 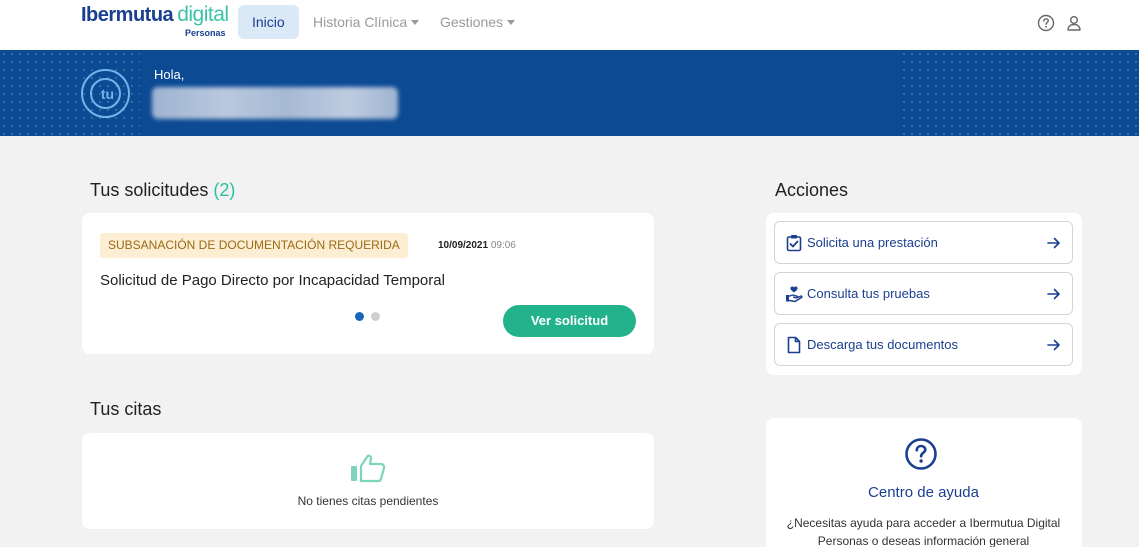 What do you see at coordinates (126, 409) in the screenshot?
I see `citas-title: Tus citas` at bounding box center [126, 409].